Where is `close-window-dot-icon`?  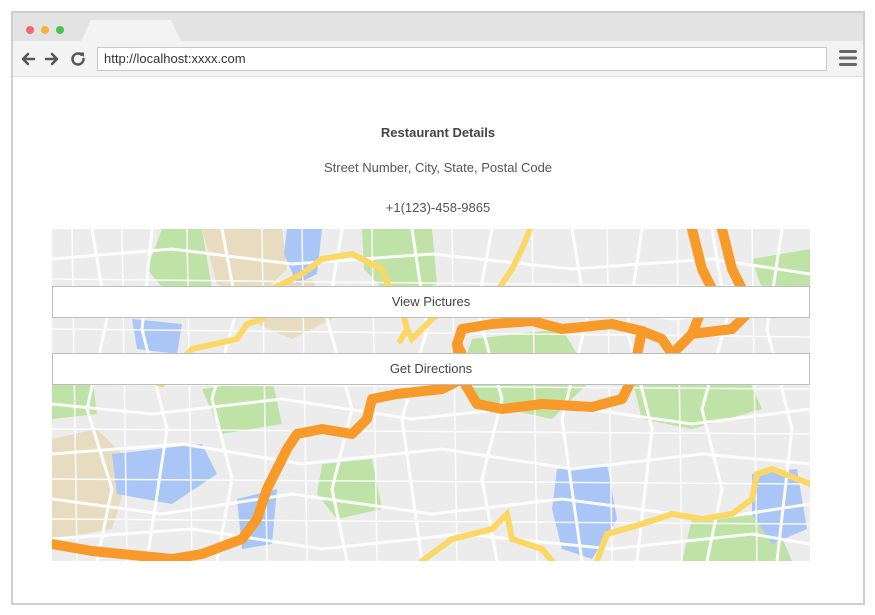
close-window-dot-icon is located at coordinates (30, 30).